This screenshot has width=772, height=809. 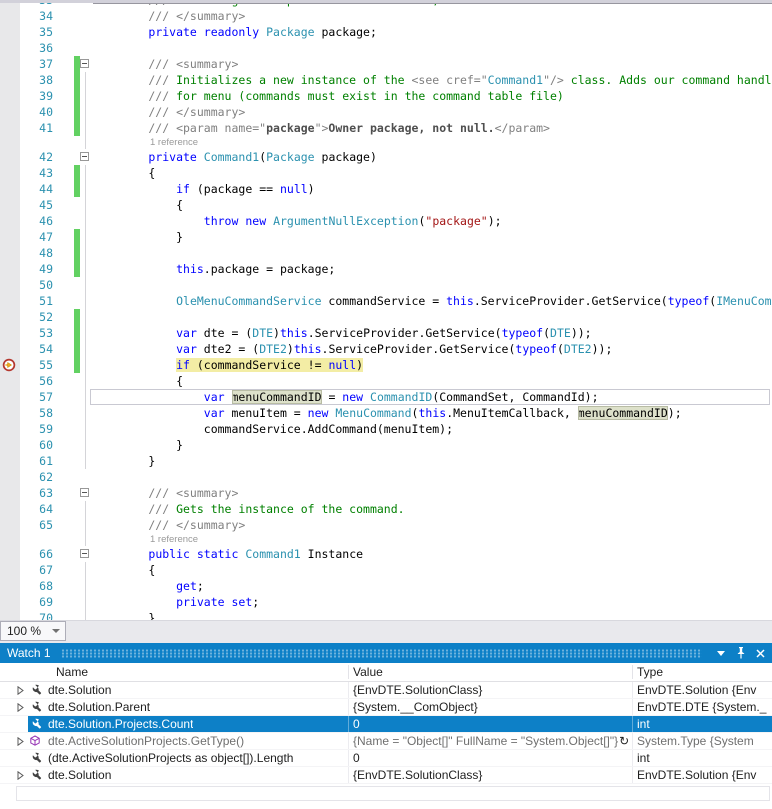 I want to click on code-line: 67 {, so click(x=386, y=570).